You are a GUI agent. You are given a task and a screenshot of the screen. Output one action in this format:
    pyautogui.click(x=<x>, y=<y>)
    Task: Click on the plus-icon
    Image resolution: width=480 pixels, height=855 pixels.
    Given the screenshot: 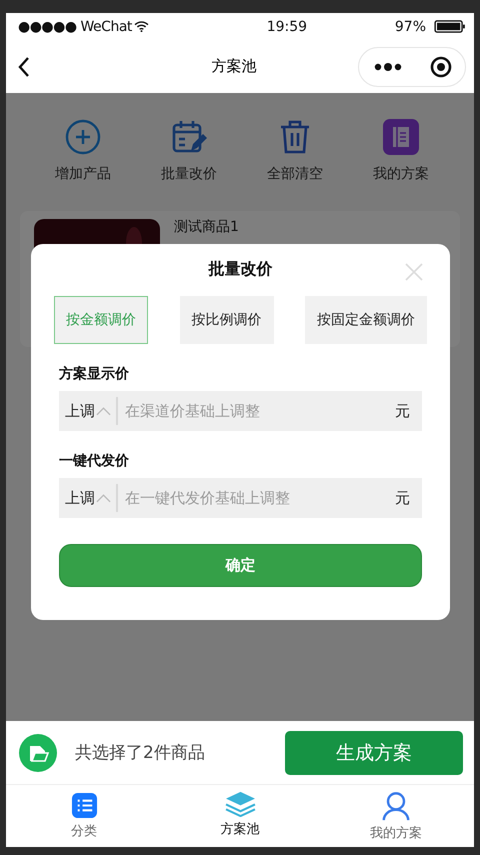 What is the action you would take?
    pyautogui.click(x=83, y=137)
    